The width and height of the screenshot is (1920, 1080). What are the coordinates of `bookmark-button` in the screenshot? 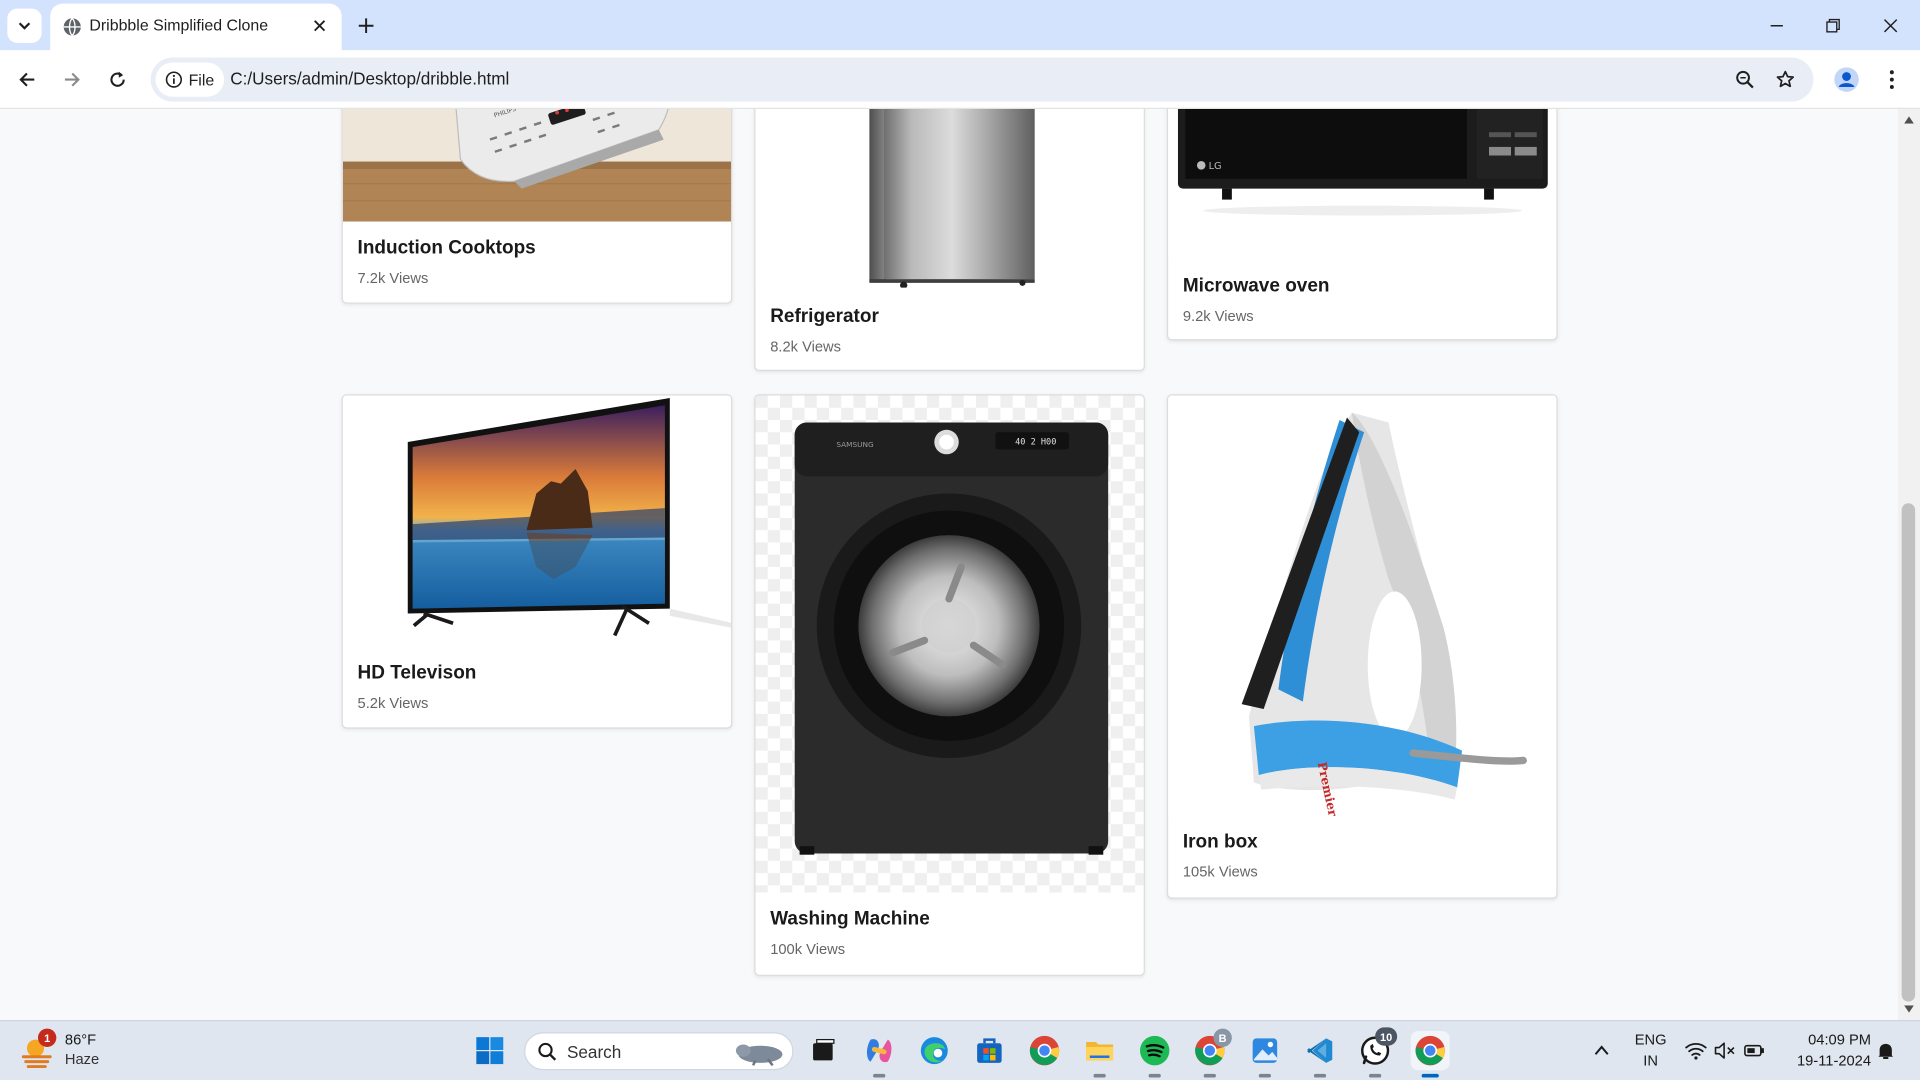 It's located at (1785, 79).